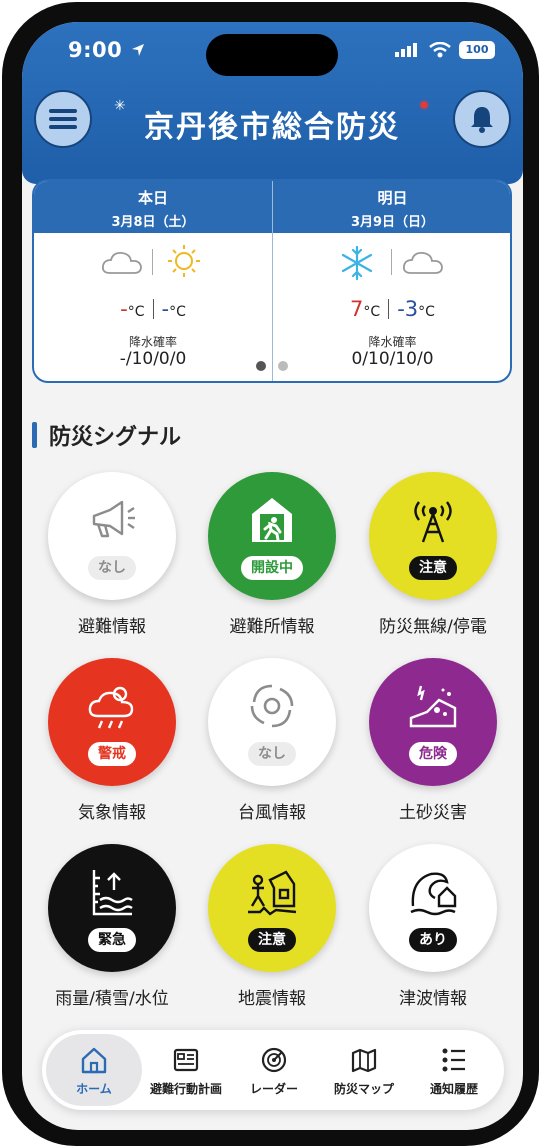  Describe the element at coordinates (152, 198) in the screenshot. I see `today-label: 本日` at that location.